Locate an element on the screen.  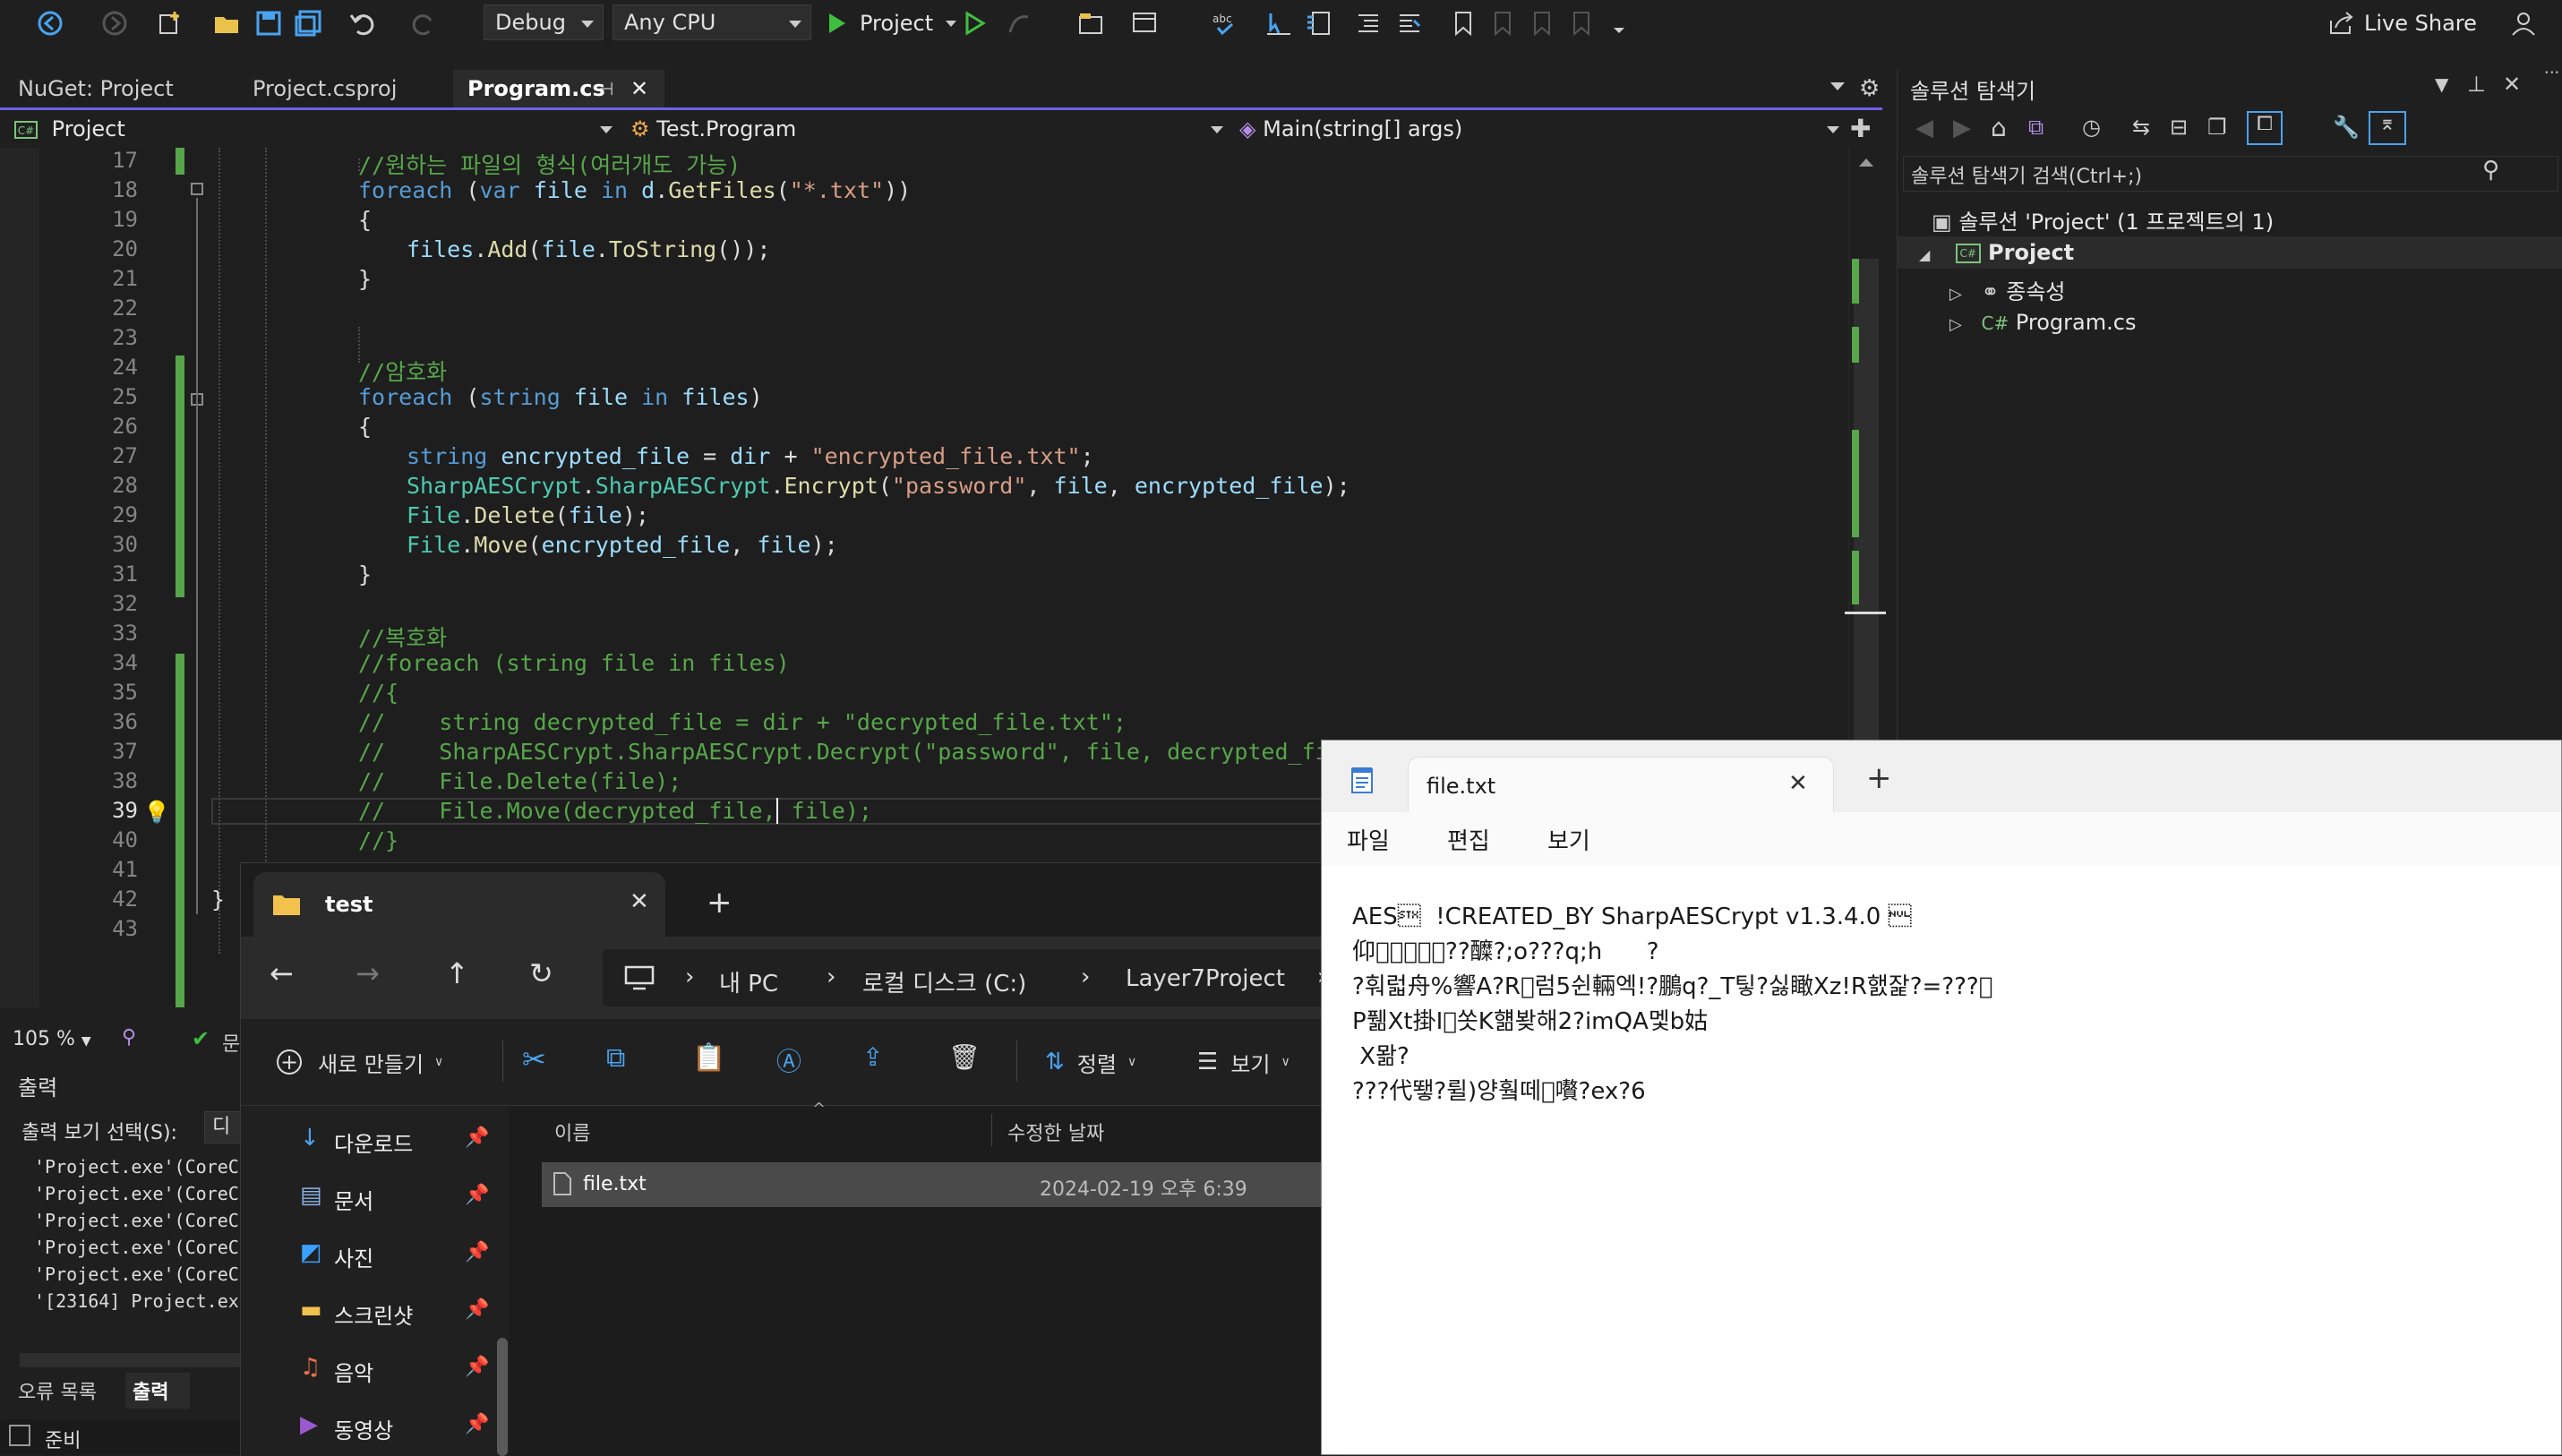
home-icon: ⌂ is located at coordinates (1999, 127).